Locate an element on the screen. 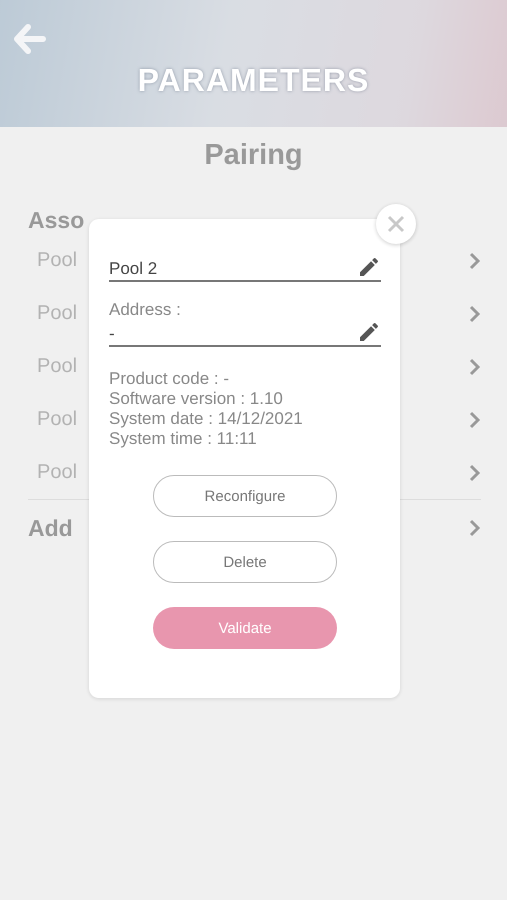  section-title: Asso is located at coordinates (56, 220).